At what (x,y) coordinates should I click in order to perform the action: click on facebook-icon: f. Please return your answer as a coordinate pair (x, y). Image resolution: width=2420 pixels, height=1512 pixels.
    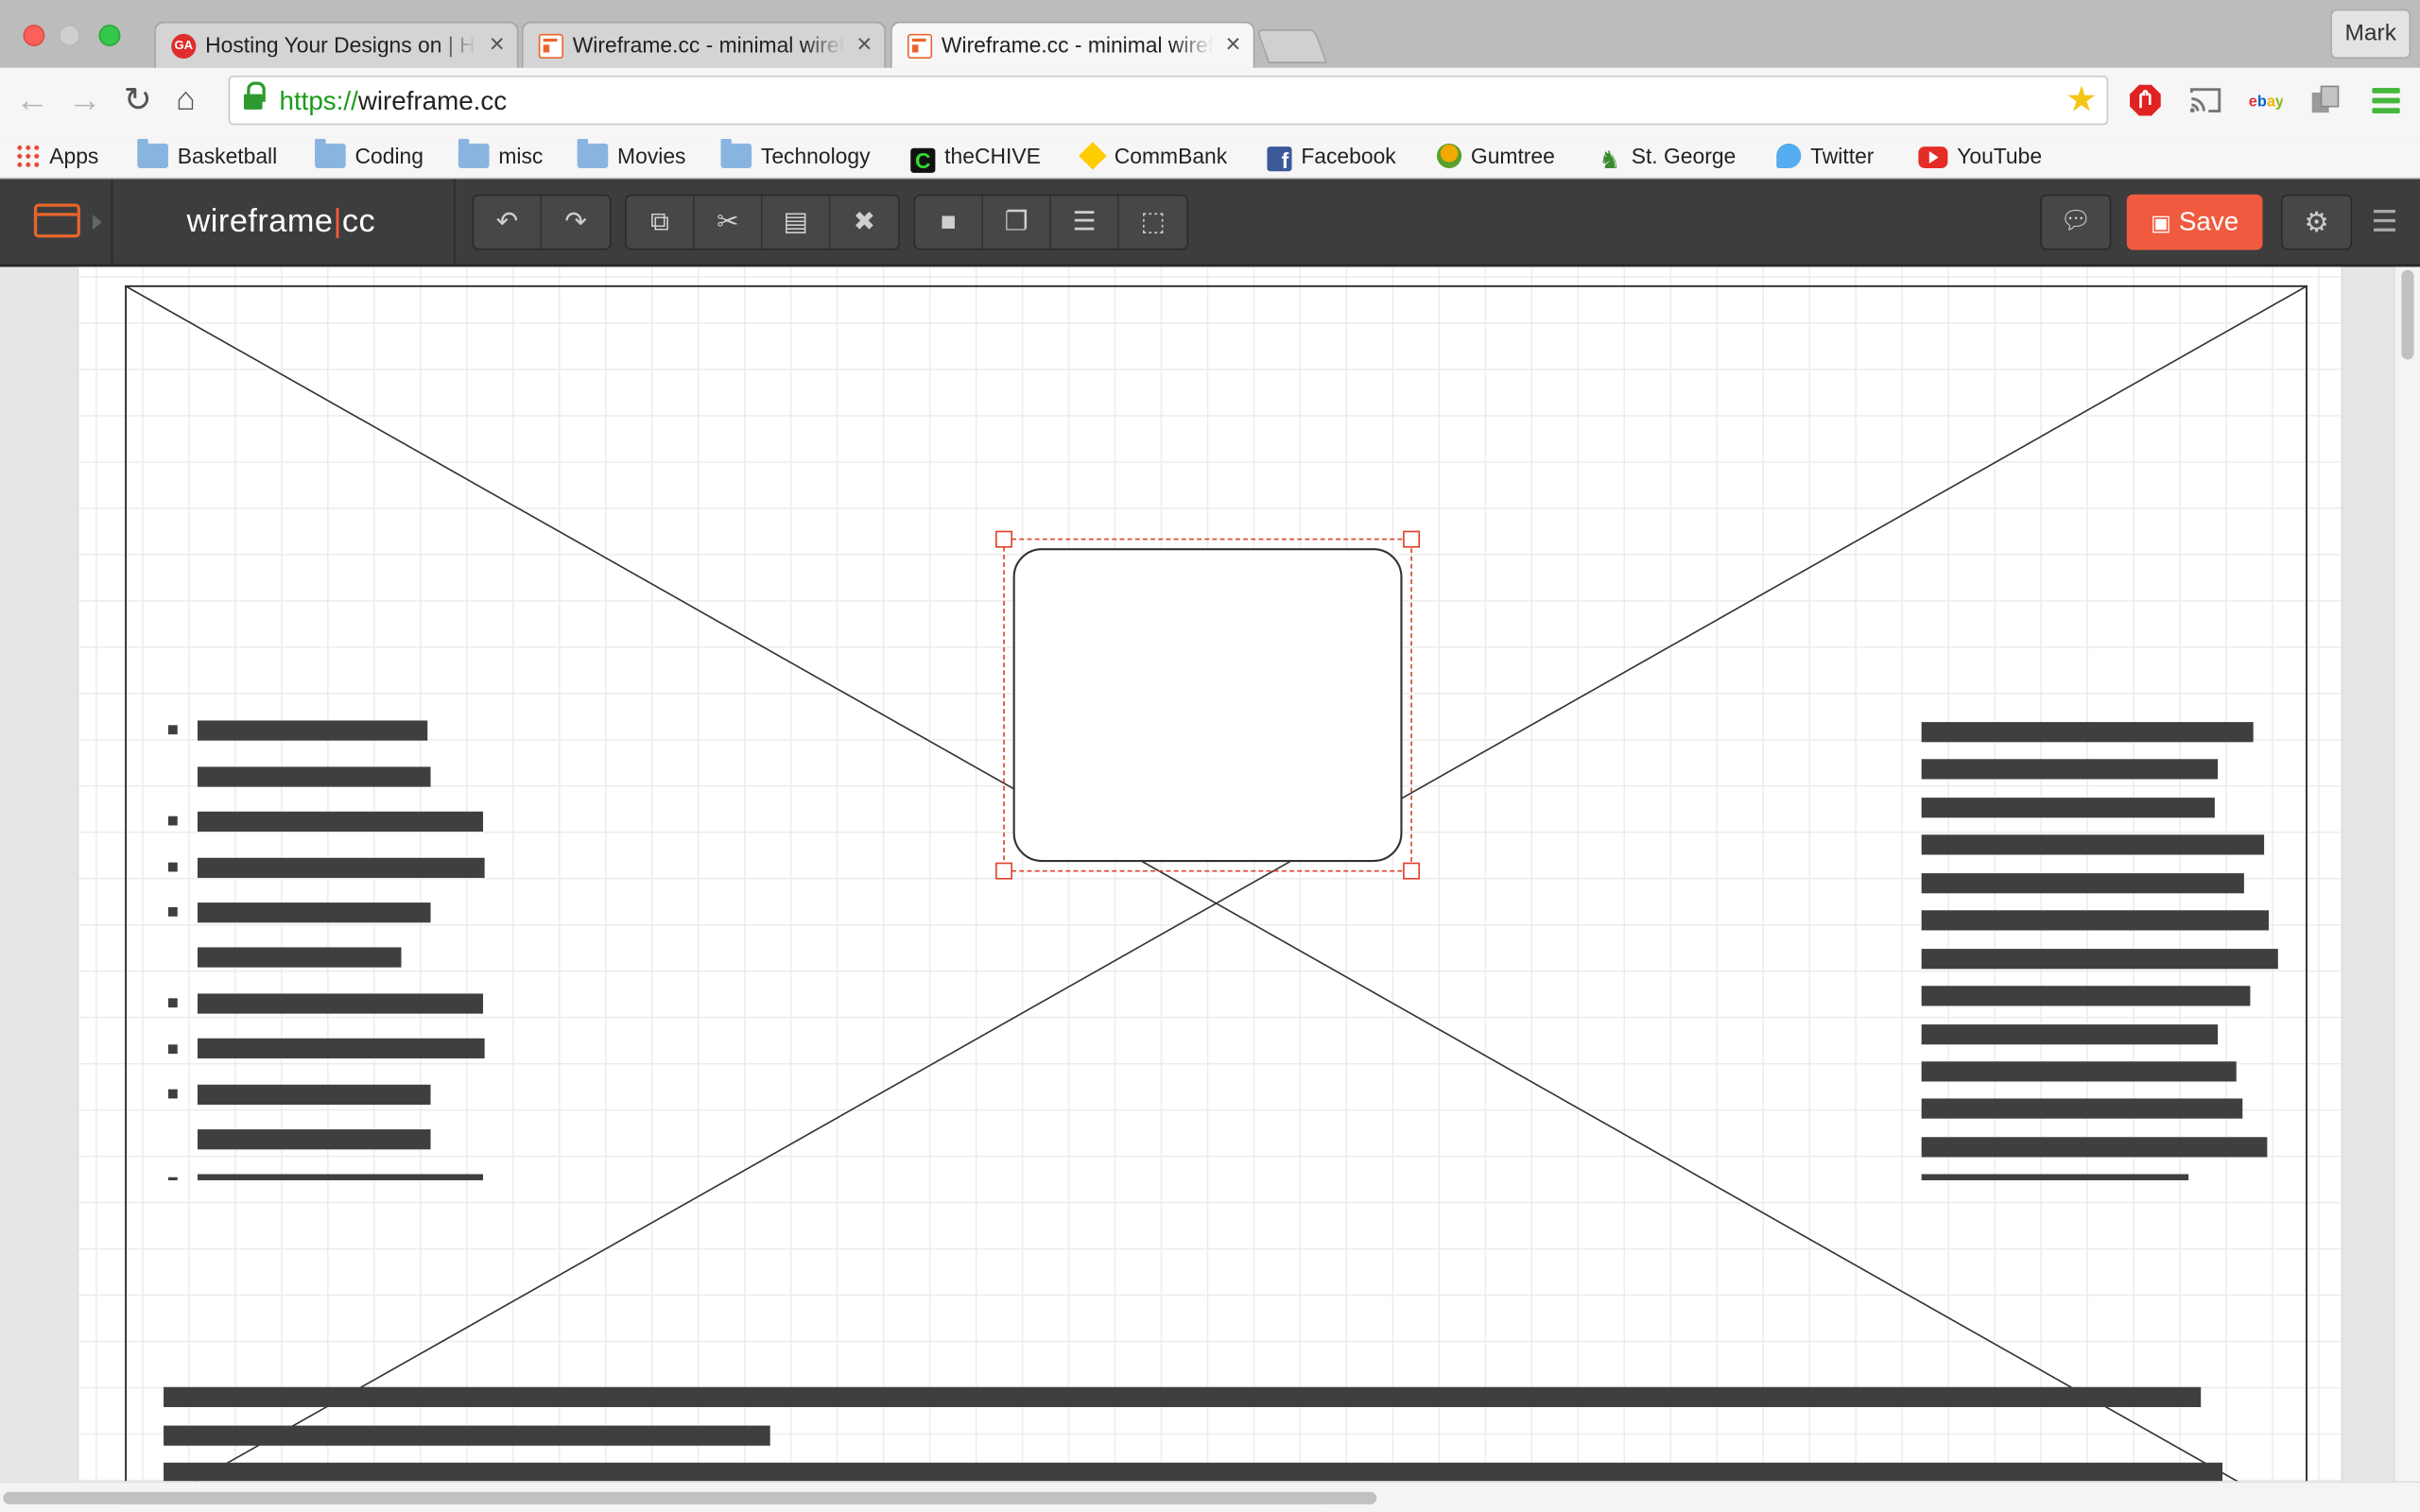
    Looking at the image, I should click on (1279, 159).